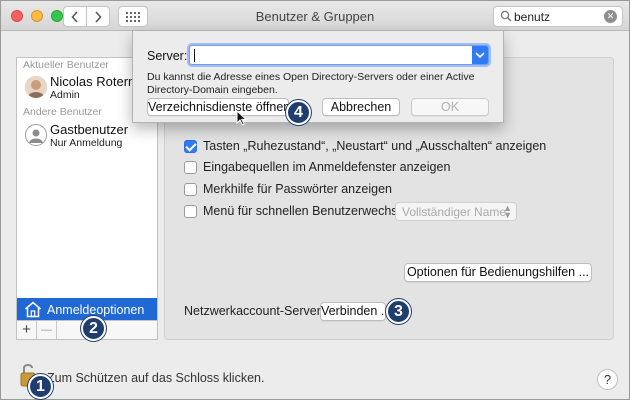  What do you see at coordinates (93, 328) in the screenshot?
I see `marker-2: 2` at bounding box center [93, 328].